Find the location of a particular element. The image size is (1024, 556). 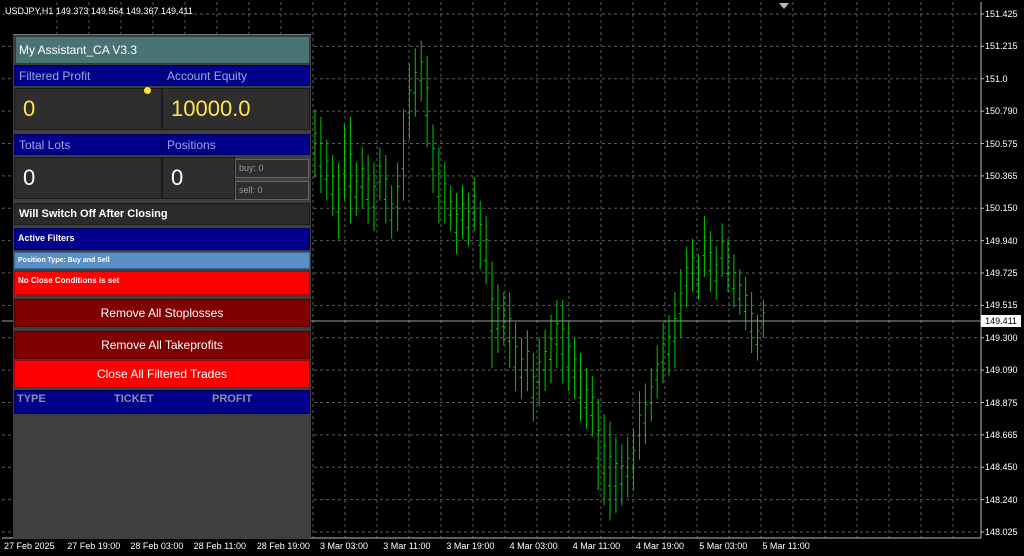

panel-title: My Assistant_CA V3.3 is located at coordinates (162, 50).